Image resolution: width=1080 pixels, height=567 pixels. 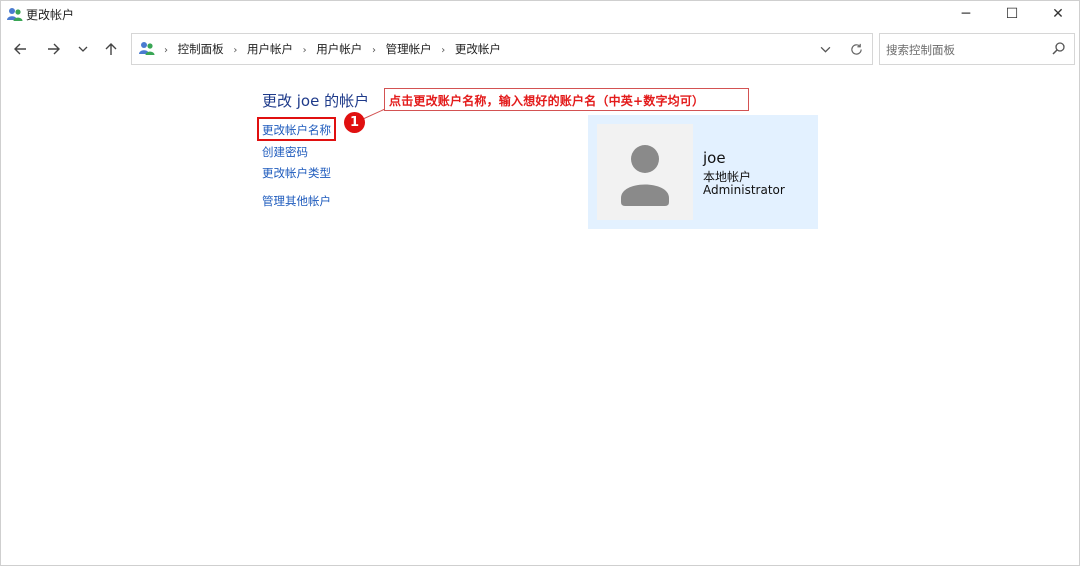 I want to click on account-name: joe, so click(x=714, y=158).